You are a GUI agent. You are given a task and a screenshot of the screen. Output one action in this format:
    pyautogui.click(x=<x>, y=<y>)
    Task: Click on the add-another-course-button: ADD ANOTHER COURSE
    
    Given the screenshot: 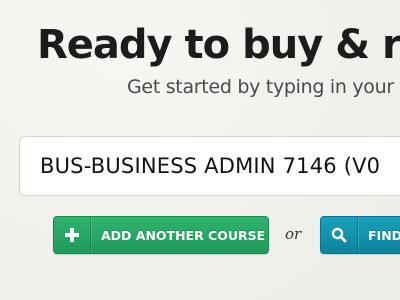 What is the action you would take?
    pyautogui.click(x=161, y=235)
    